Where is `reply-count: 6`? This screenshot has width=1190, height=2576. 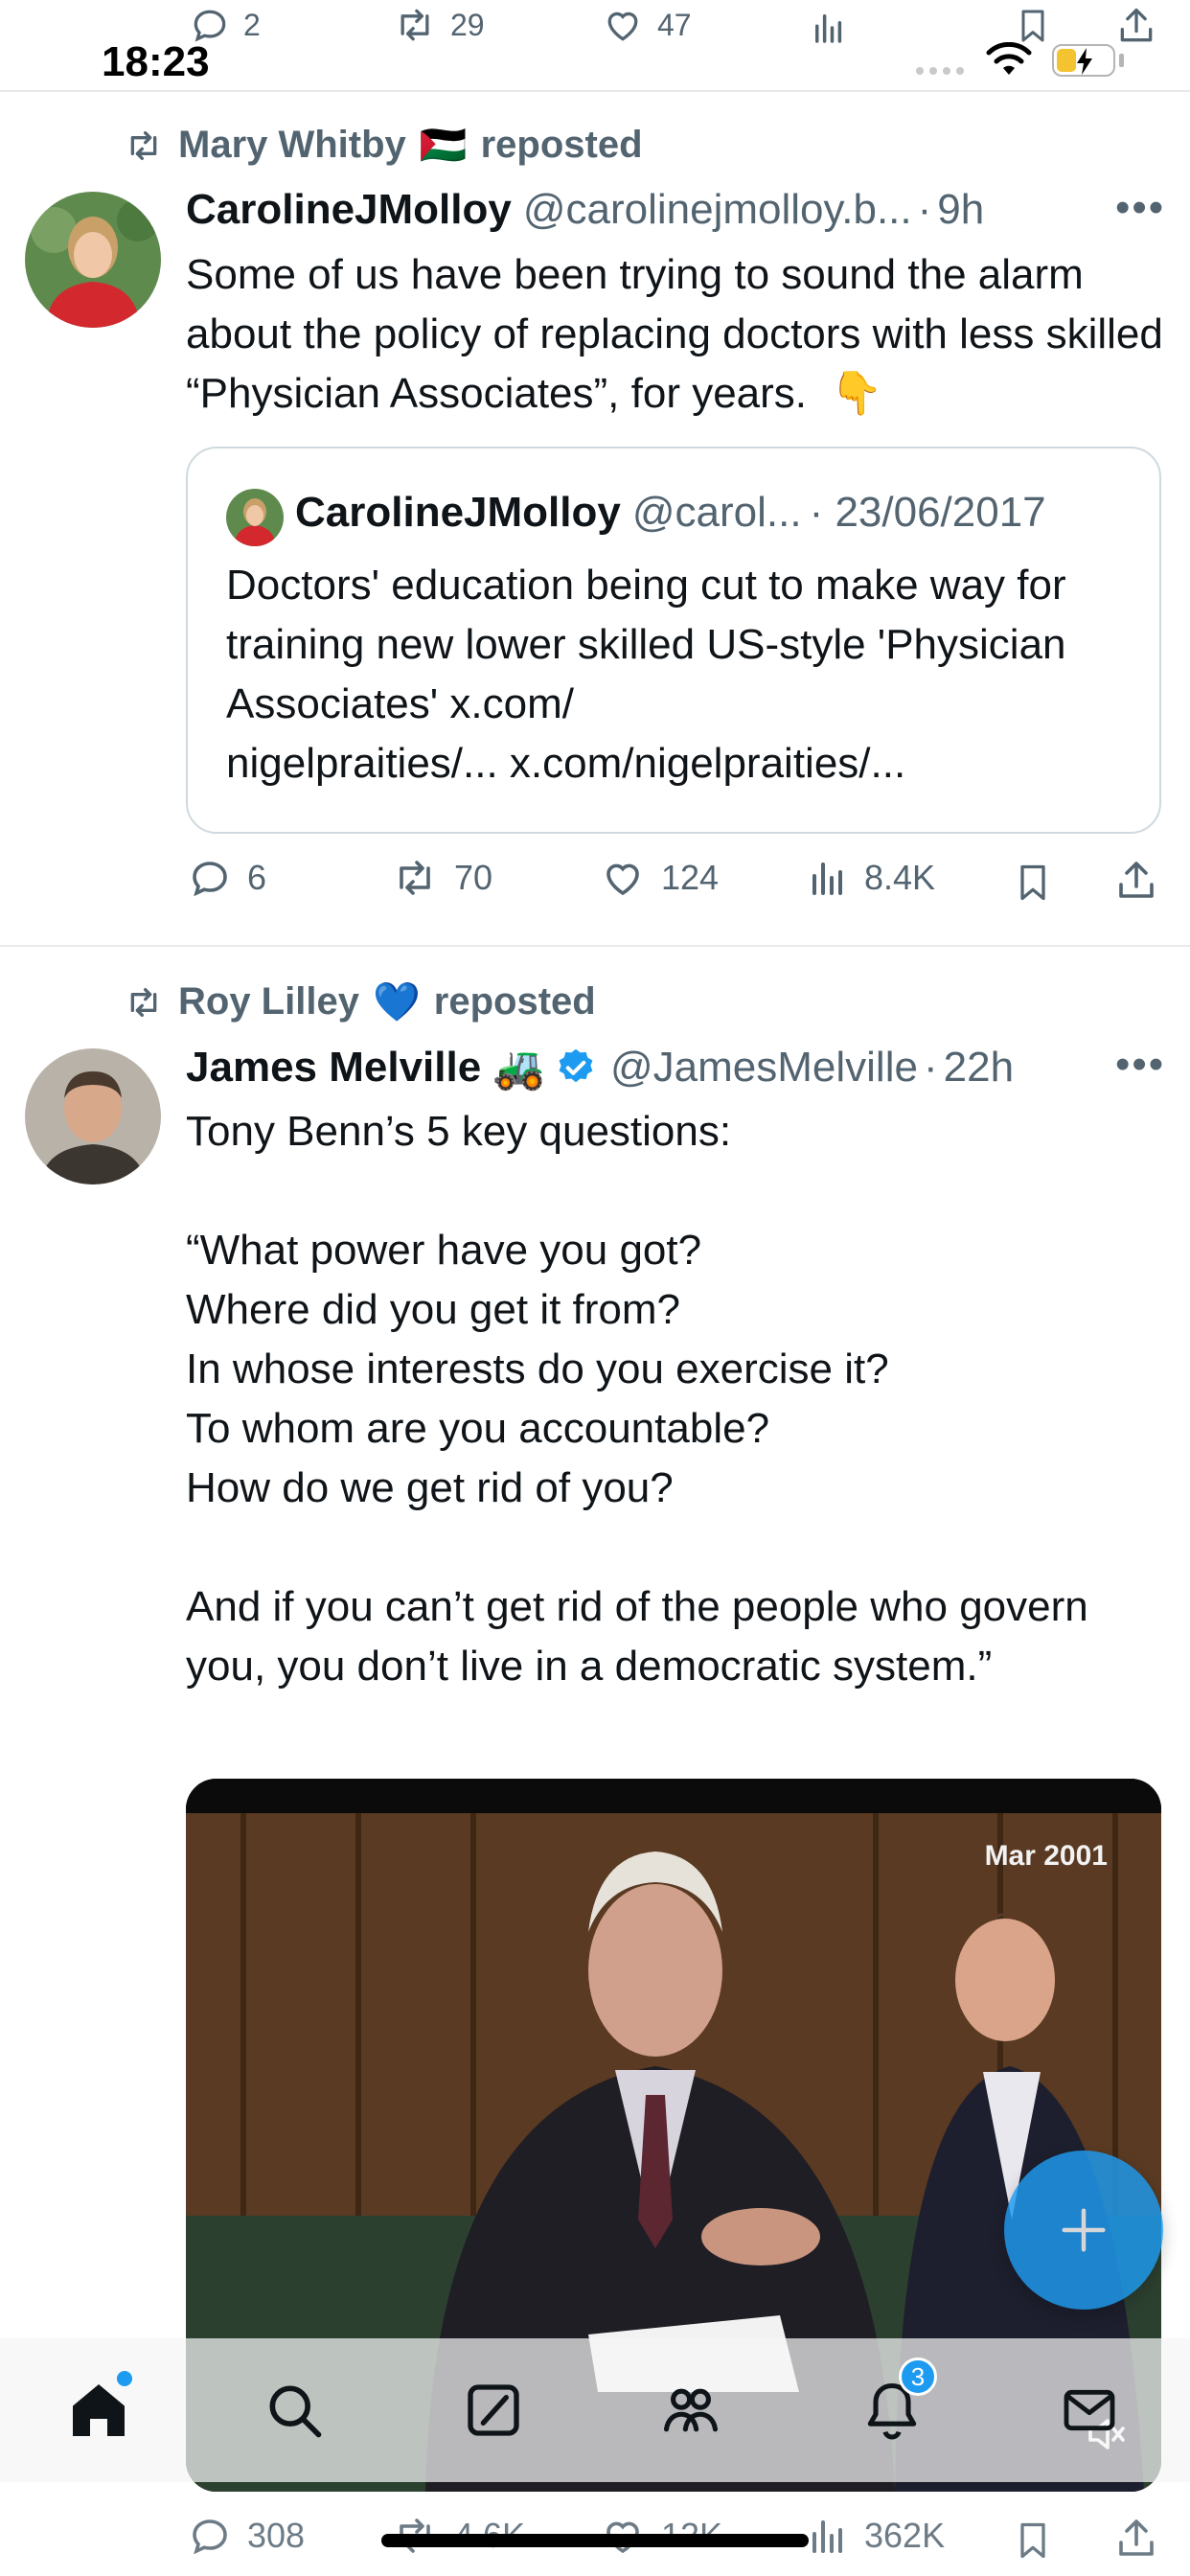
reply-count: 6 is located at coordinates (257, 877).